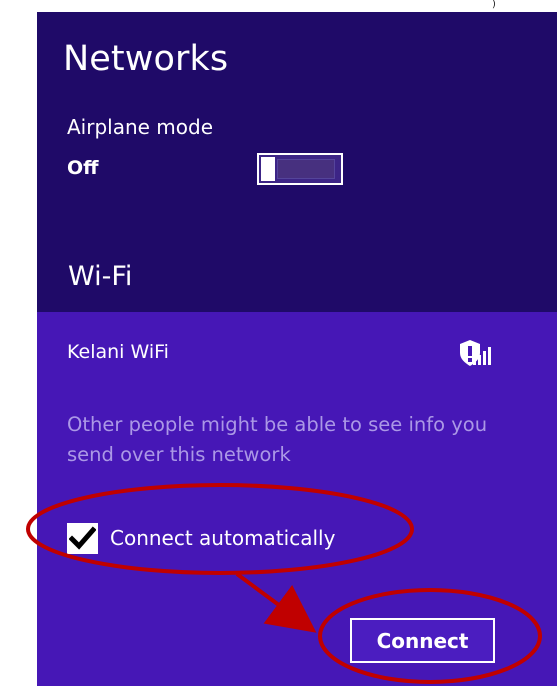 This screenshot has height=686, width=557. I want to click on top-white-strip, so click(278, 6).